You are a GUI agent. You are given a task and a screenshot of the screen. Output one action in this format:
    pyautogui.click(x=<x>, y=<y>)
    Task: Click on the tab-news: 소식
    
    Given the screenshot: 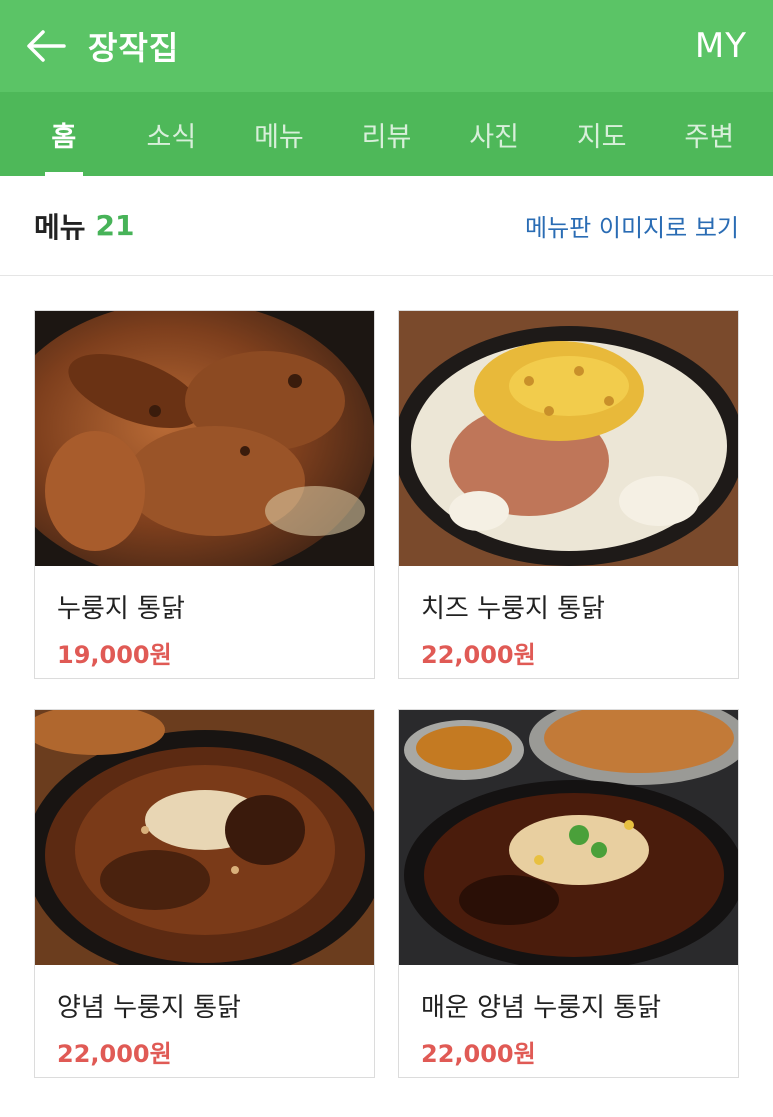 What is the action you would take?
    pyautogui.click(x=172, y=134)
    